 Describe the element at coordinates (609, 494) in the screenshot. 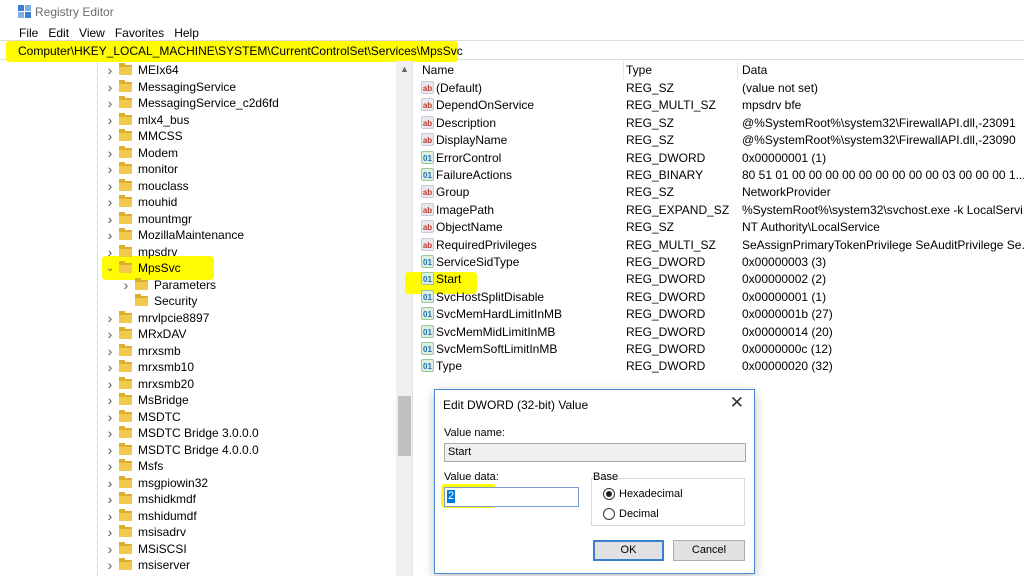

I see `radio-selected-icon` at that location.